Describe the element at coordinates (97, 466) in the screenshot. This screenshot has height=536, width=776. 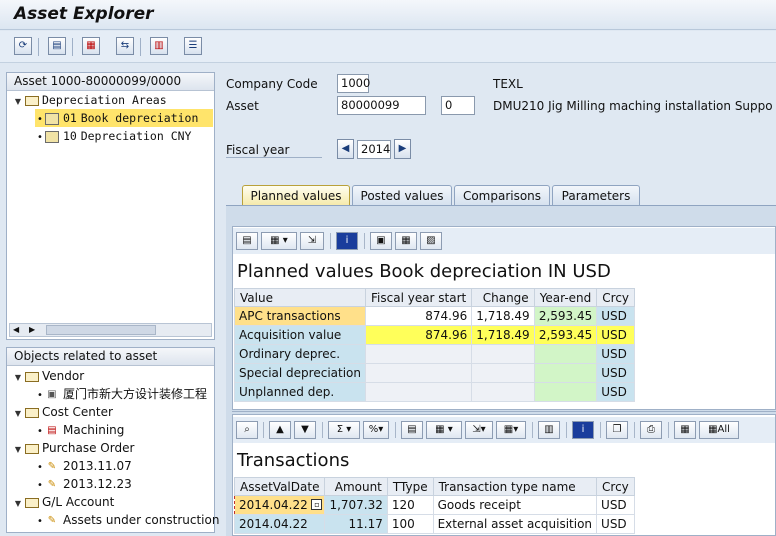
I see `purchase-order-date: 2013.11.07` at that location.